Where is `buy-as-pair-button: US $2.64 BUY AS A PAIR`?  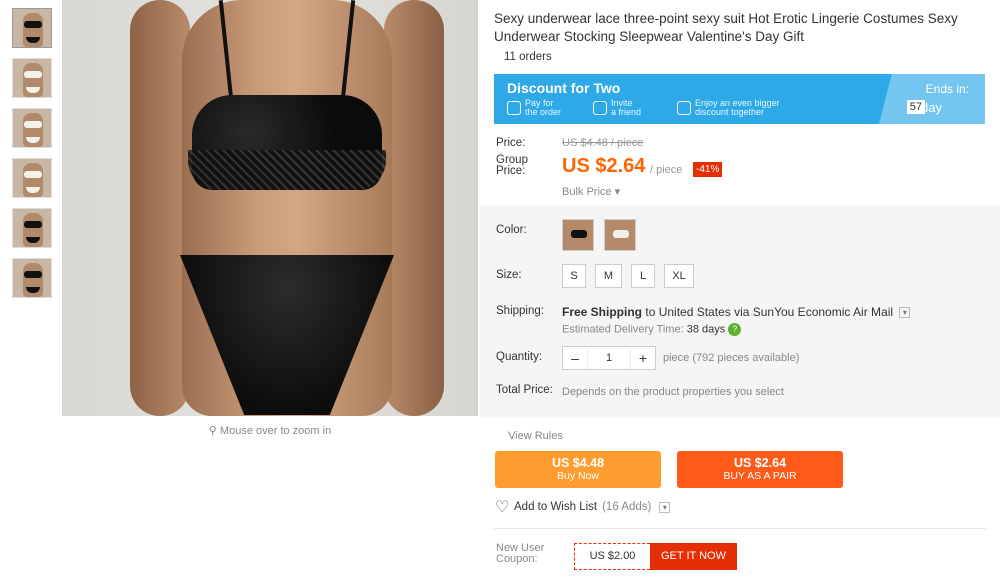 buy-as-pair-button: US $2.64 BUY AS A PAIR is located at coordinates (760, 469).